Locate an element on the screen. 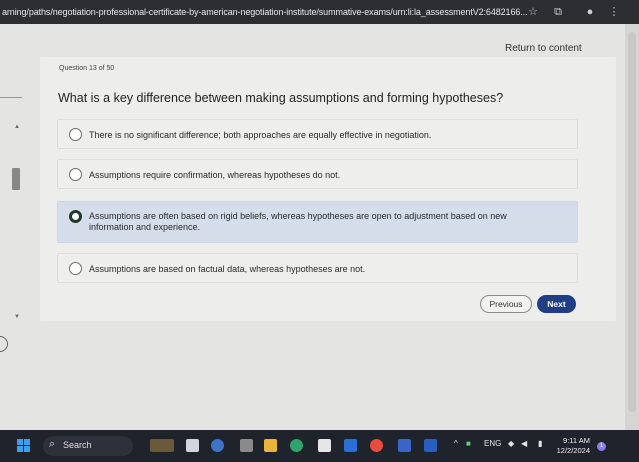 This screenshot has width=639, height=462. date: 12/2/2024 is located at coordinates (573, 450).